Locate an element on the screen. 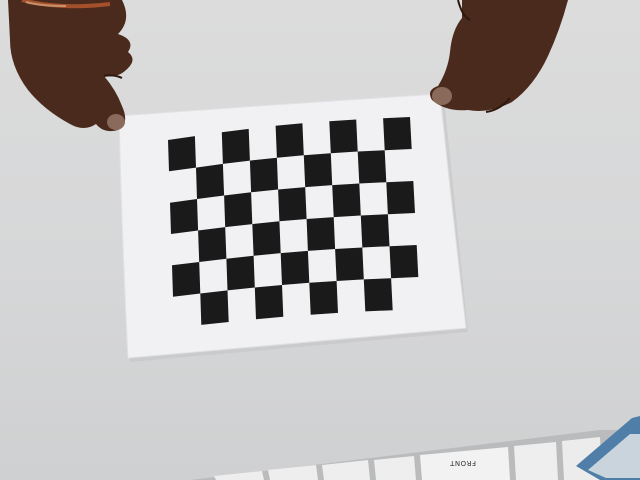  right-hand is located at coordinates (499, 56).